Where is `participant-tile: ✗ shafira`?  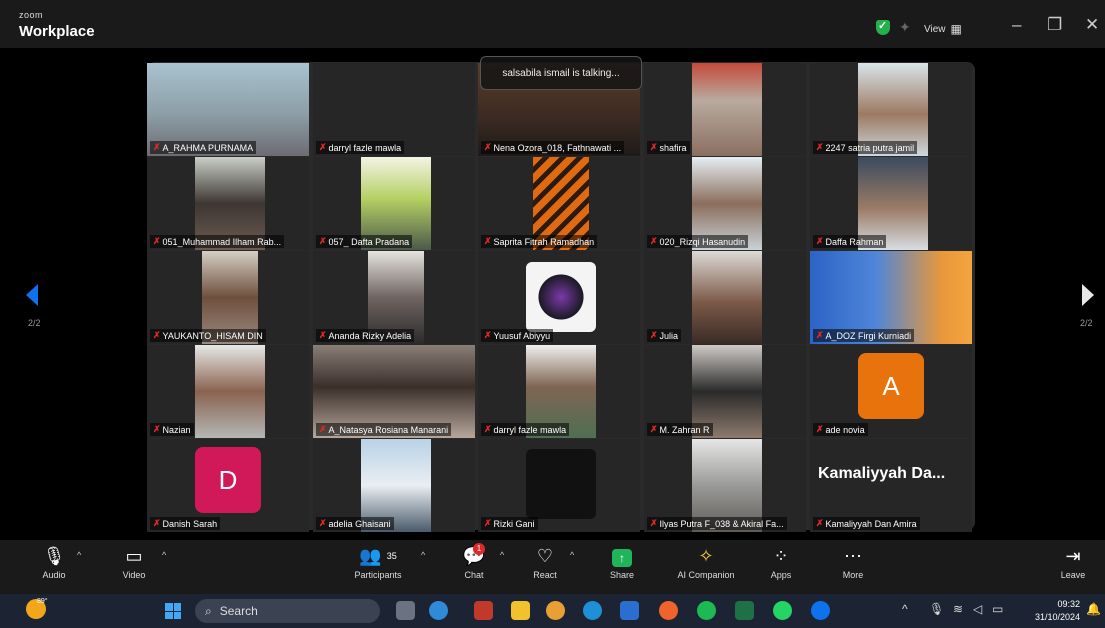 participant-tile: ✗ shafira is located at coordinates (725, 109).